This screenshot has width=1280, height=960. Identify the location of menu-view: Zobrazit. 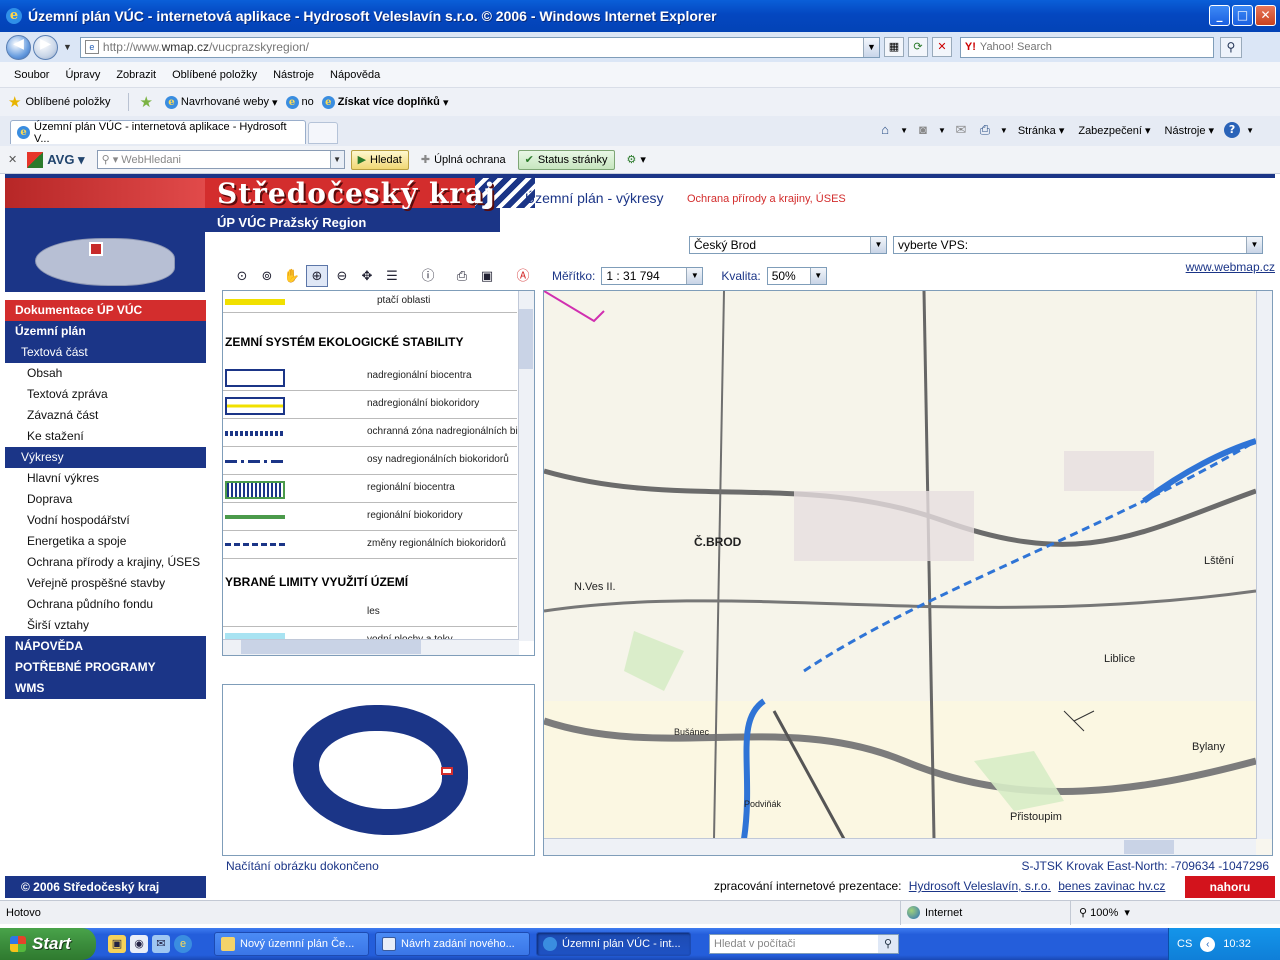
(136, 75).